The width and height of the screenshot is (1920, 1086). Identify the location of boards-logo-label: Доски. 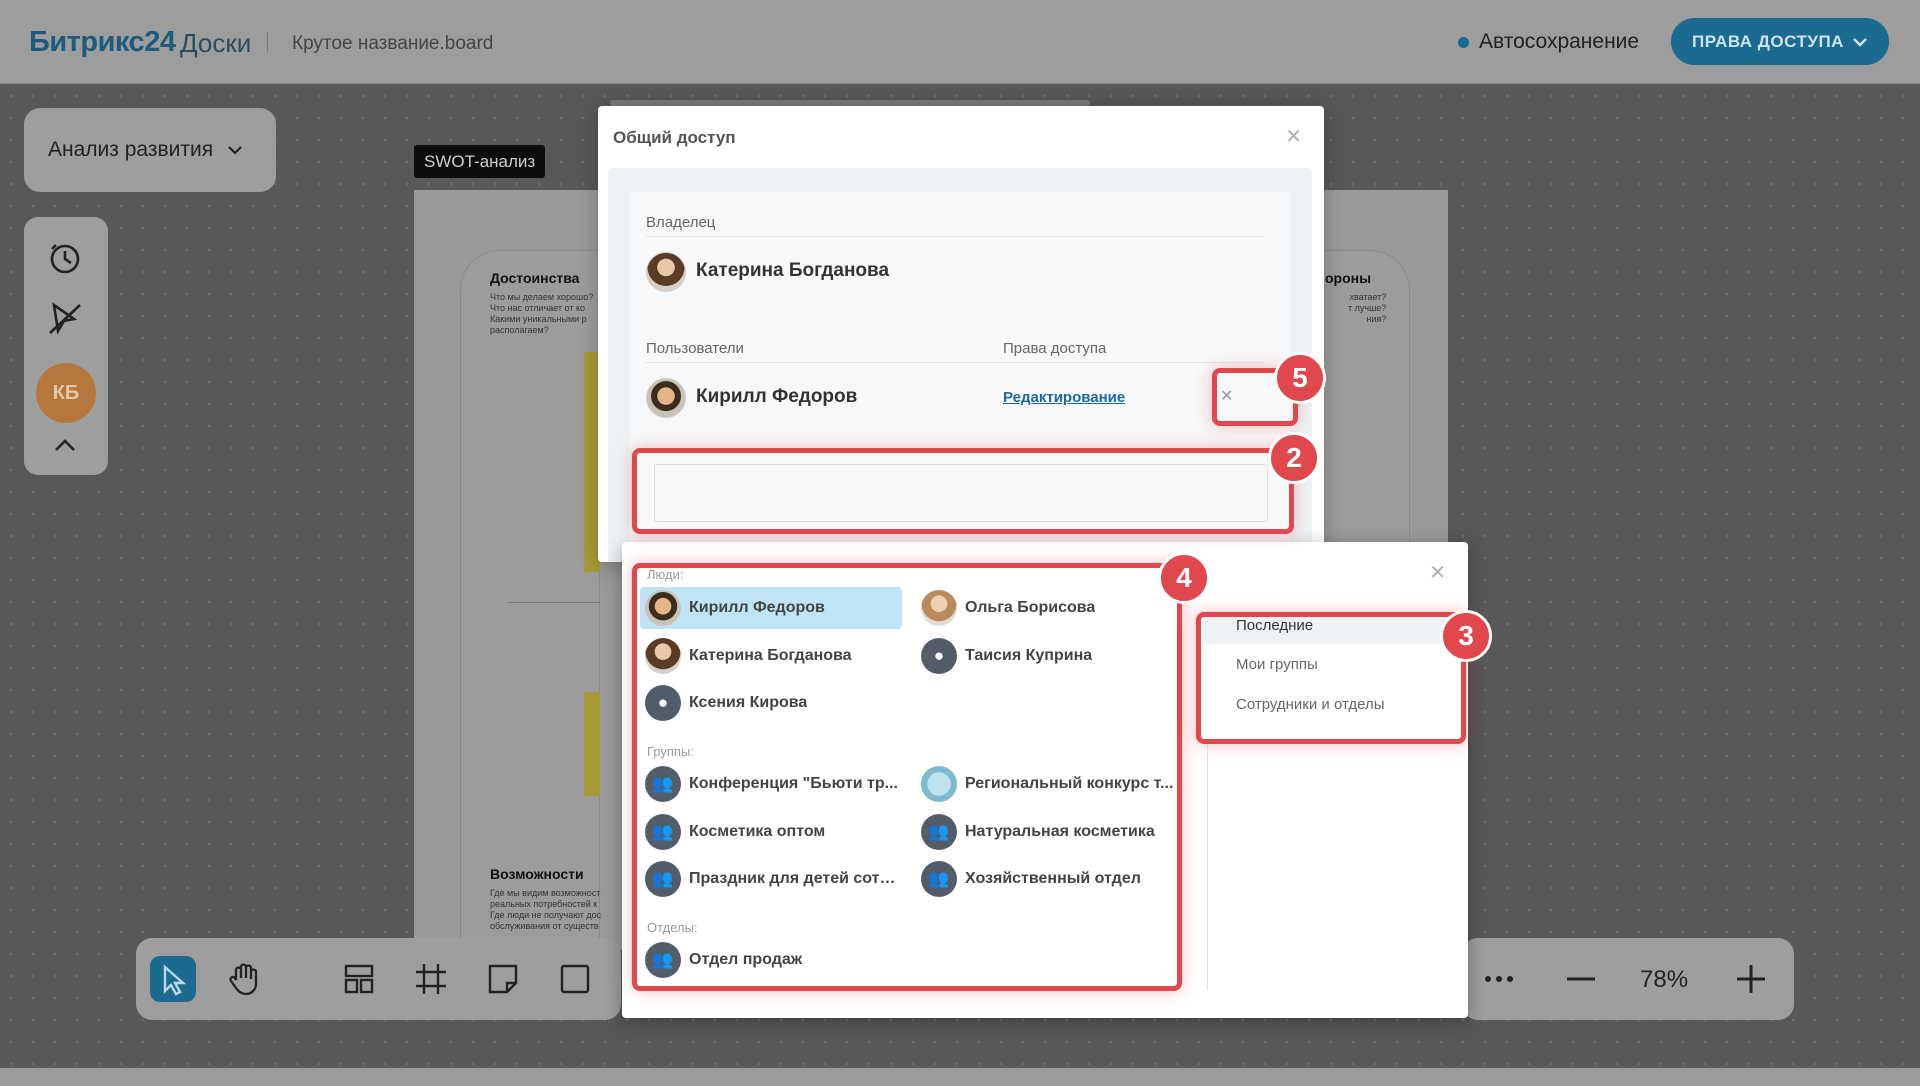
(216, 43).